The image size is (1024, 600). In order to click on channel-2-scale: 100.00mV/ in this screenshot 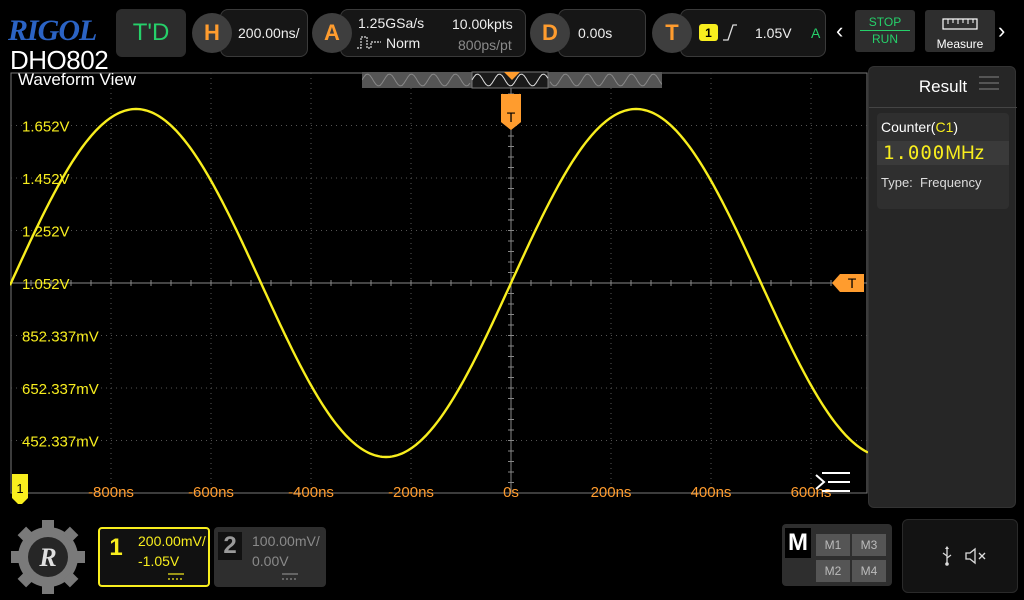, I will do `click(286, 541)`.